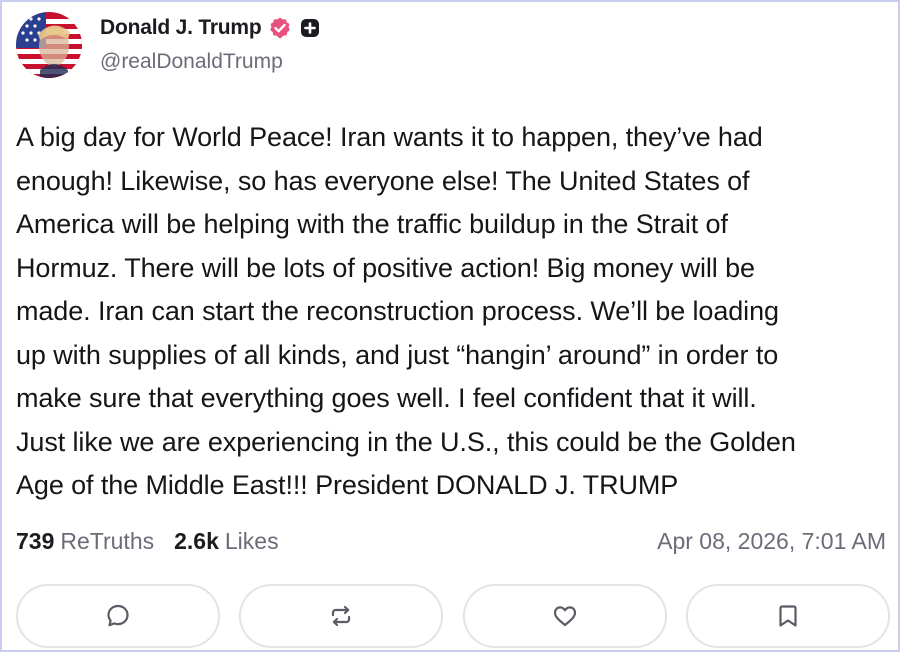 Image resolution: width=900 pixels, height=652 pixels. Describe the element at coordinates (251, 541) in the screenshot. I see `likes-label: Likes` at that location.